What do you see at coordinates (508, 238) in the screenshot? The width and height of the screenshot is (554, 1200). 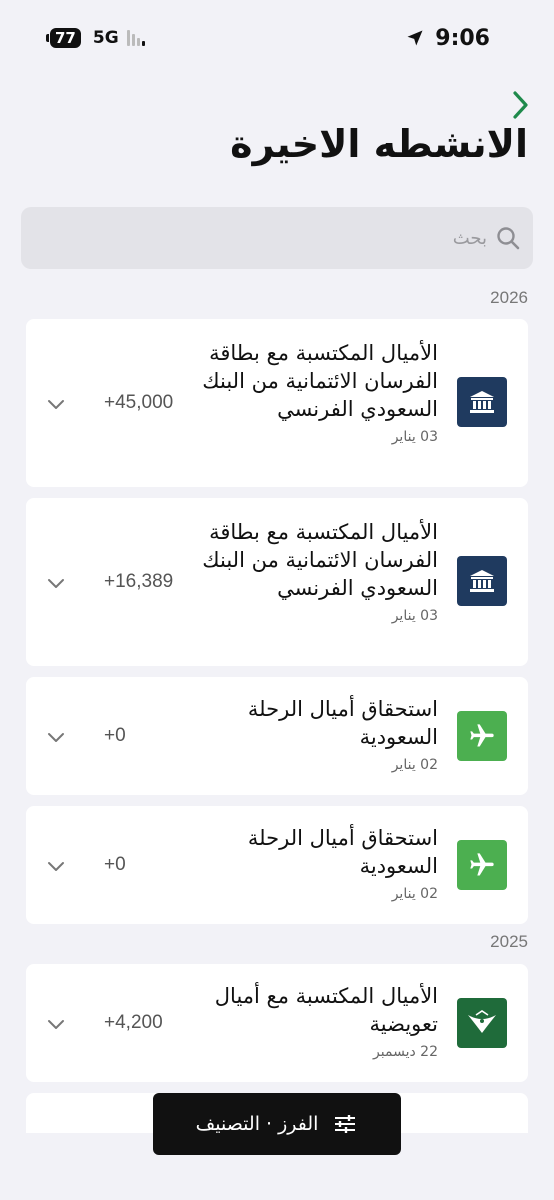 I see `search-icon` at bounding box center [508, 238].